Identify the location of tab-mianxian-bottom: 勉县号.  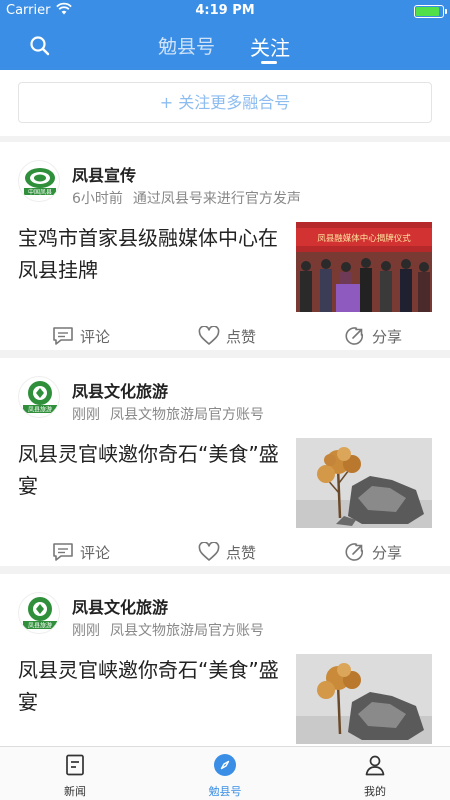
(225, 776).